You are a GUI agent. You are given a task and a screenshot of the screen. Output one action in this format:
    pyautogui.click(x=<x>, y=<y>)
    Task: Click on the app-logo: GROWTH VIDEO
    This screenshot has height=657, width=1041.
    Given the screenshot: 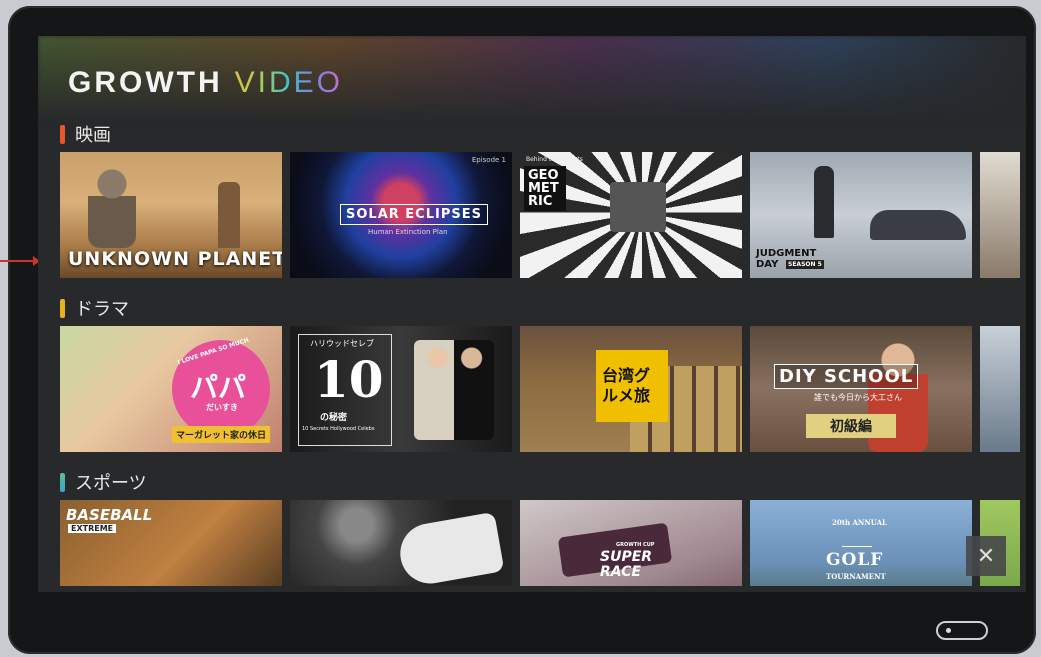 What is the action you would take?
    pyautogui.click(x=205, y=83)
    